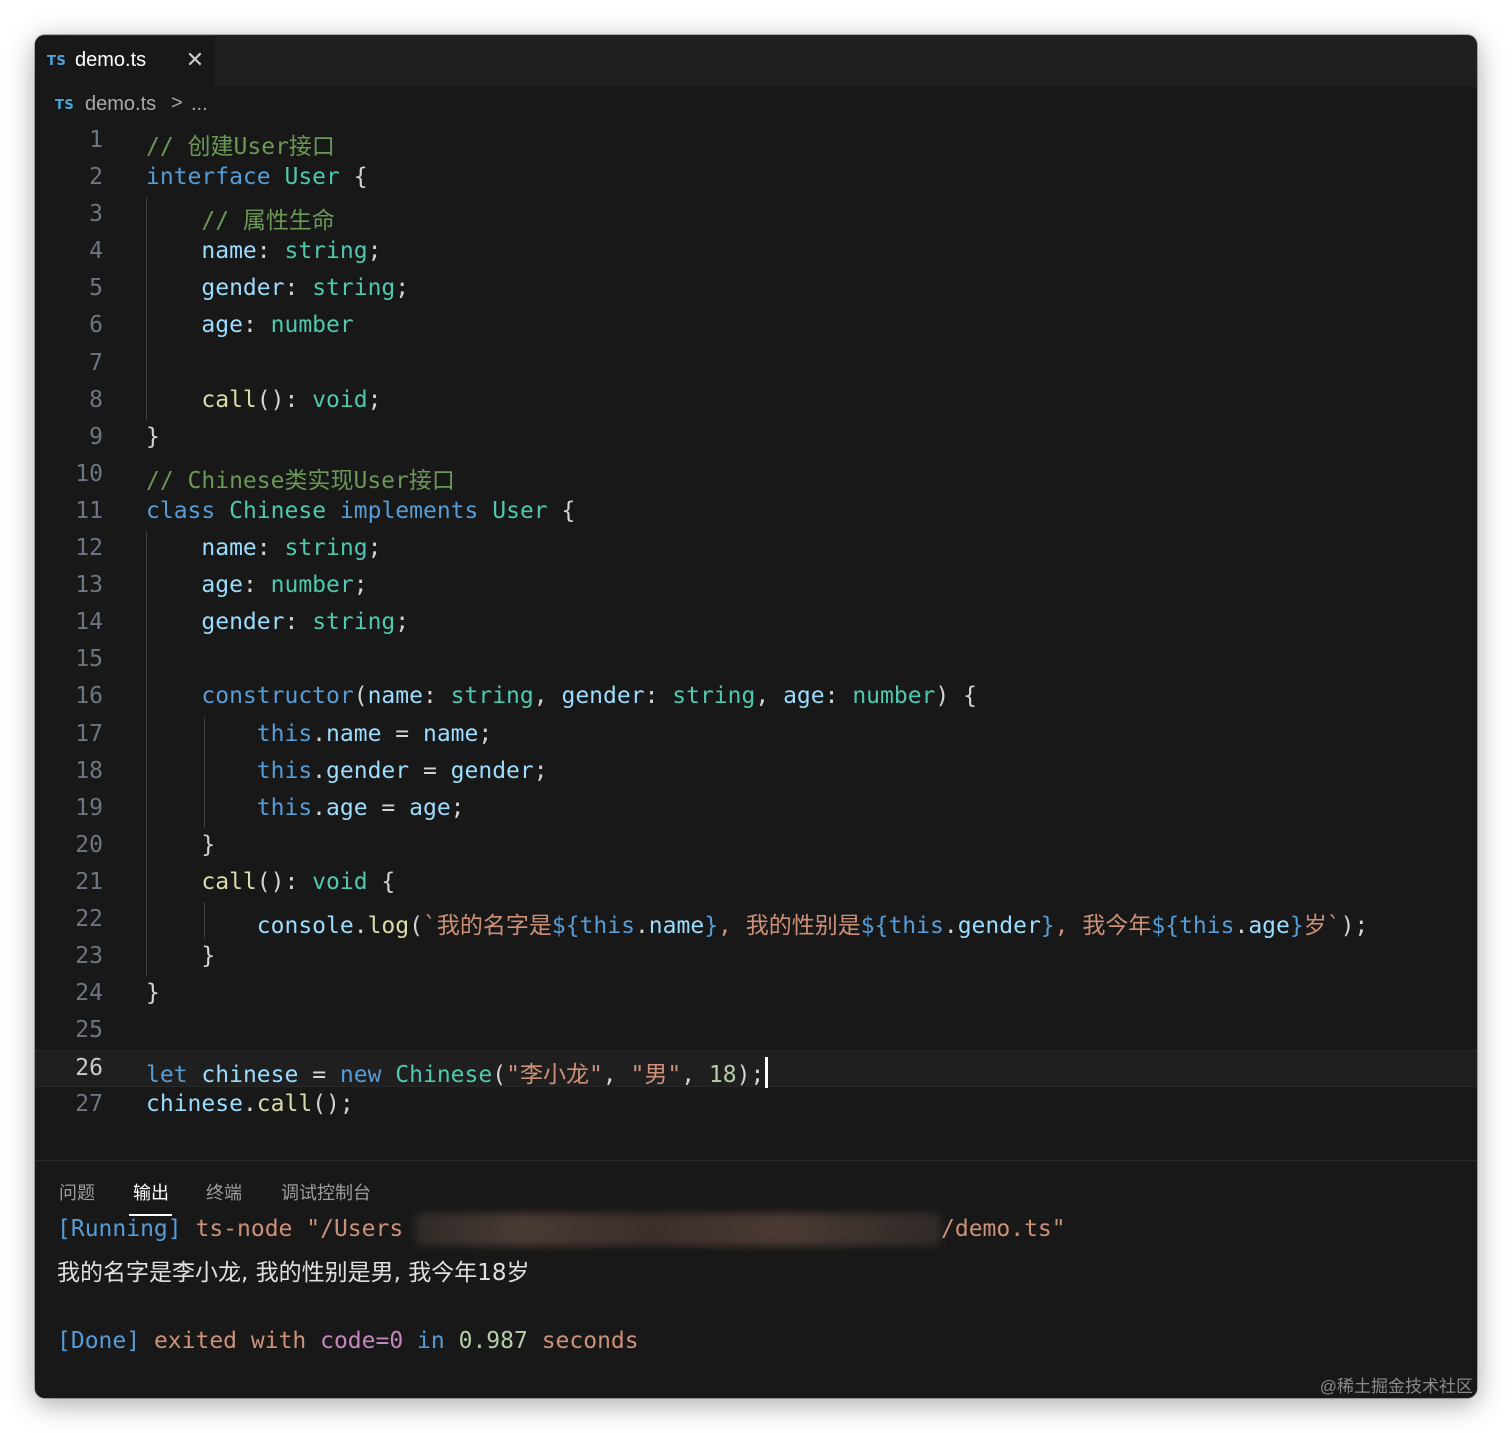 The height and width of the screenshot is (1433, 1512). I want to click on code-text: this.name = name;, so click(319, 734).